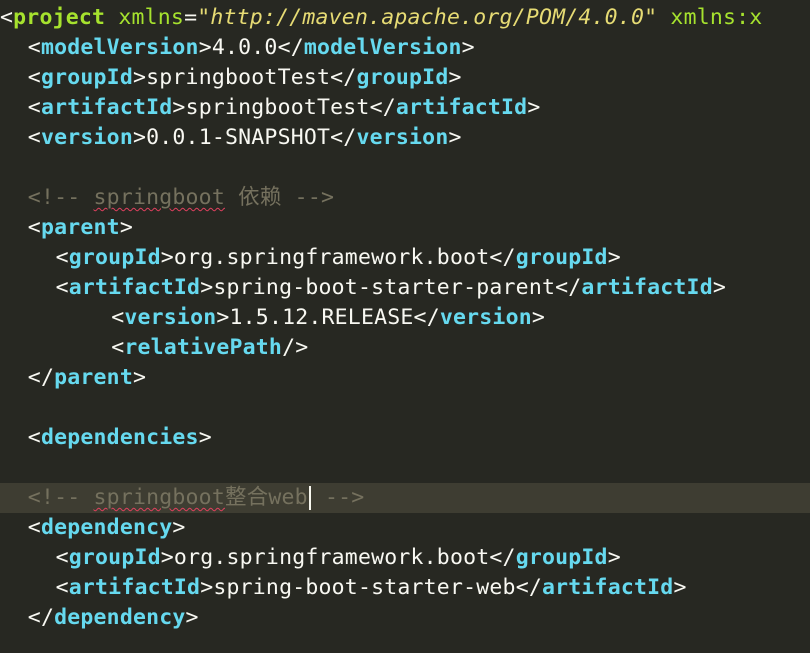 This screenshot has width=810, height=653. I want to click on code-line: <version>0.0.1-SNAPSHOT</version>, so click(405, 138).